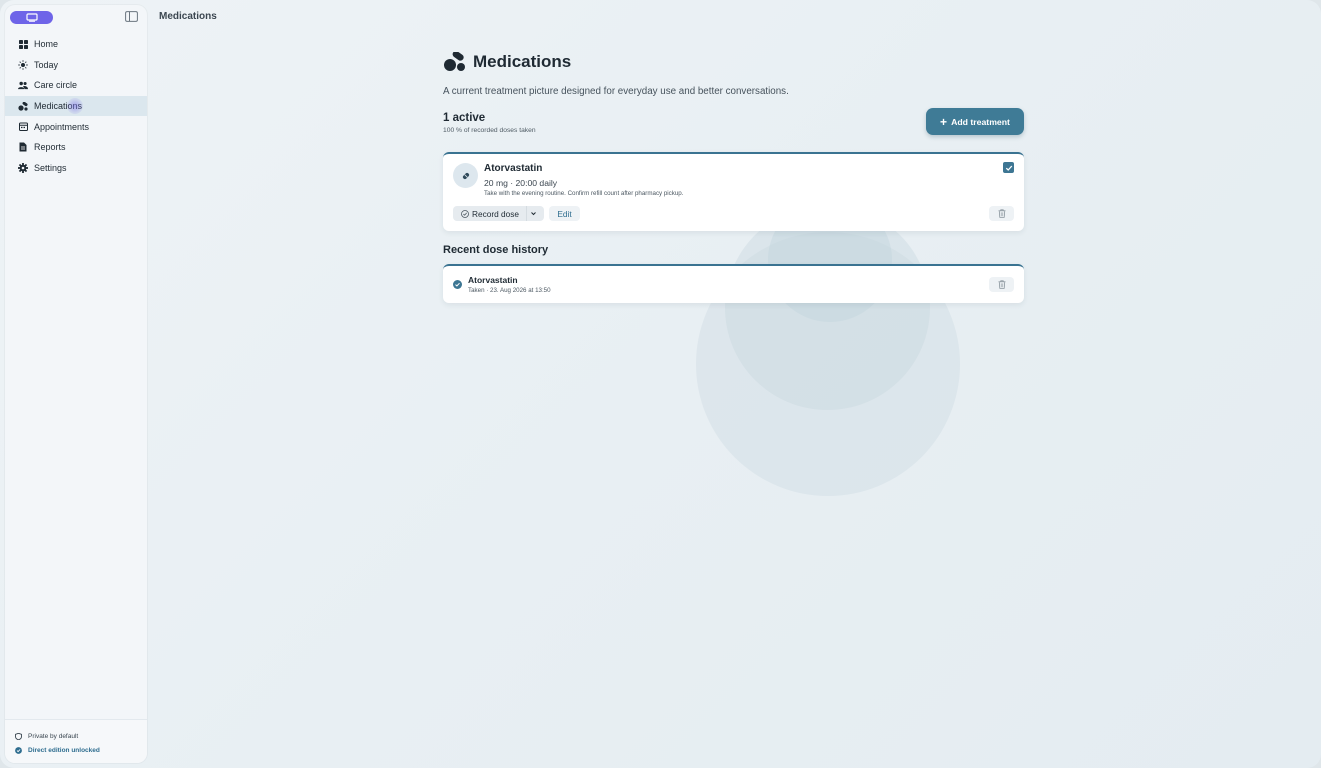 The image size is (1321, 768). Describe the element at coordinates (76, 44) in the screenshot. I see `sidebar-item-home: Home` at that location.